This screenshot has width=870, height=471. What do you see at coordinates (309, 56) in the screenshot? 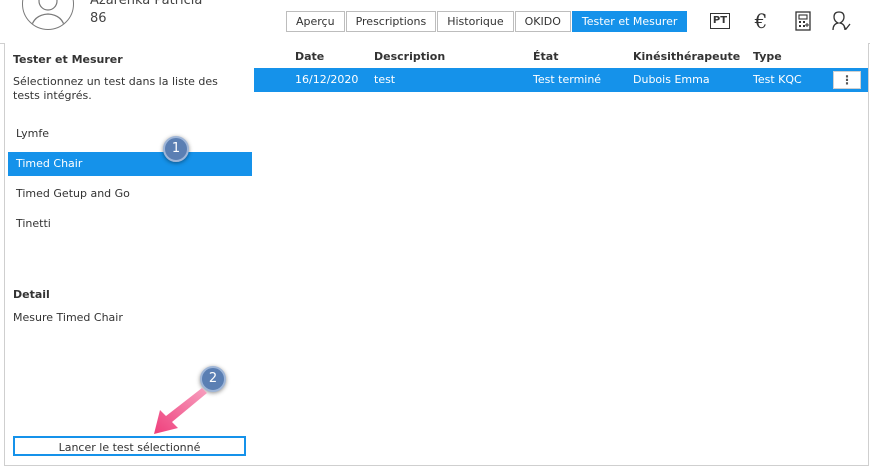
I see `column-header-date: Date` at bounding box center [309, 56].